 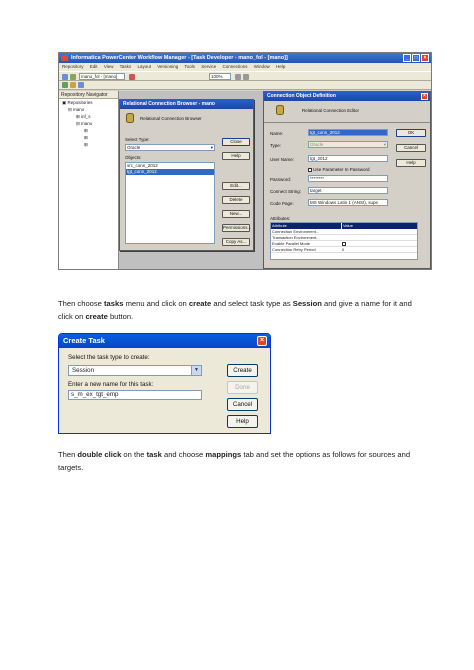 I want to click on create-task-title: Create Task, so click(x=84, y=340).